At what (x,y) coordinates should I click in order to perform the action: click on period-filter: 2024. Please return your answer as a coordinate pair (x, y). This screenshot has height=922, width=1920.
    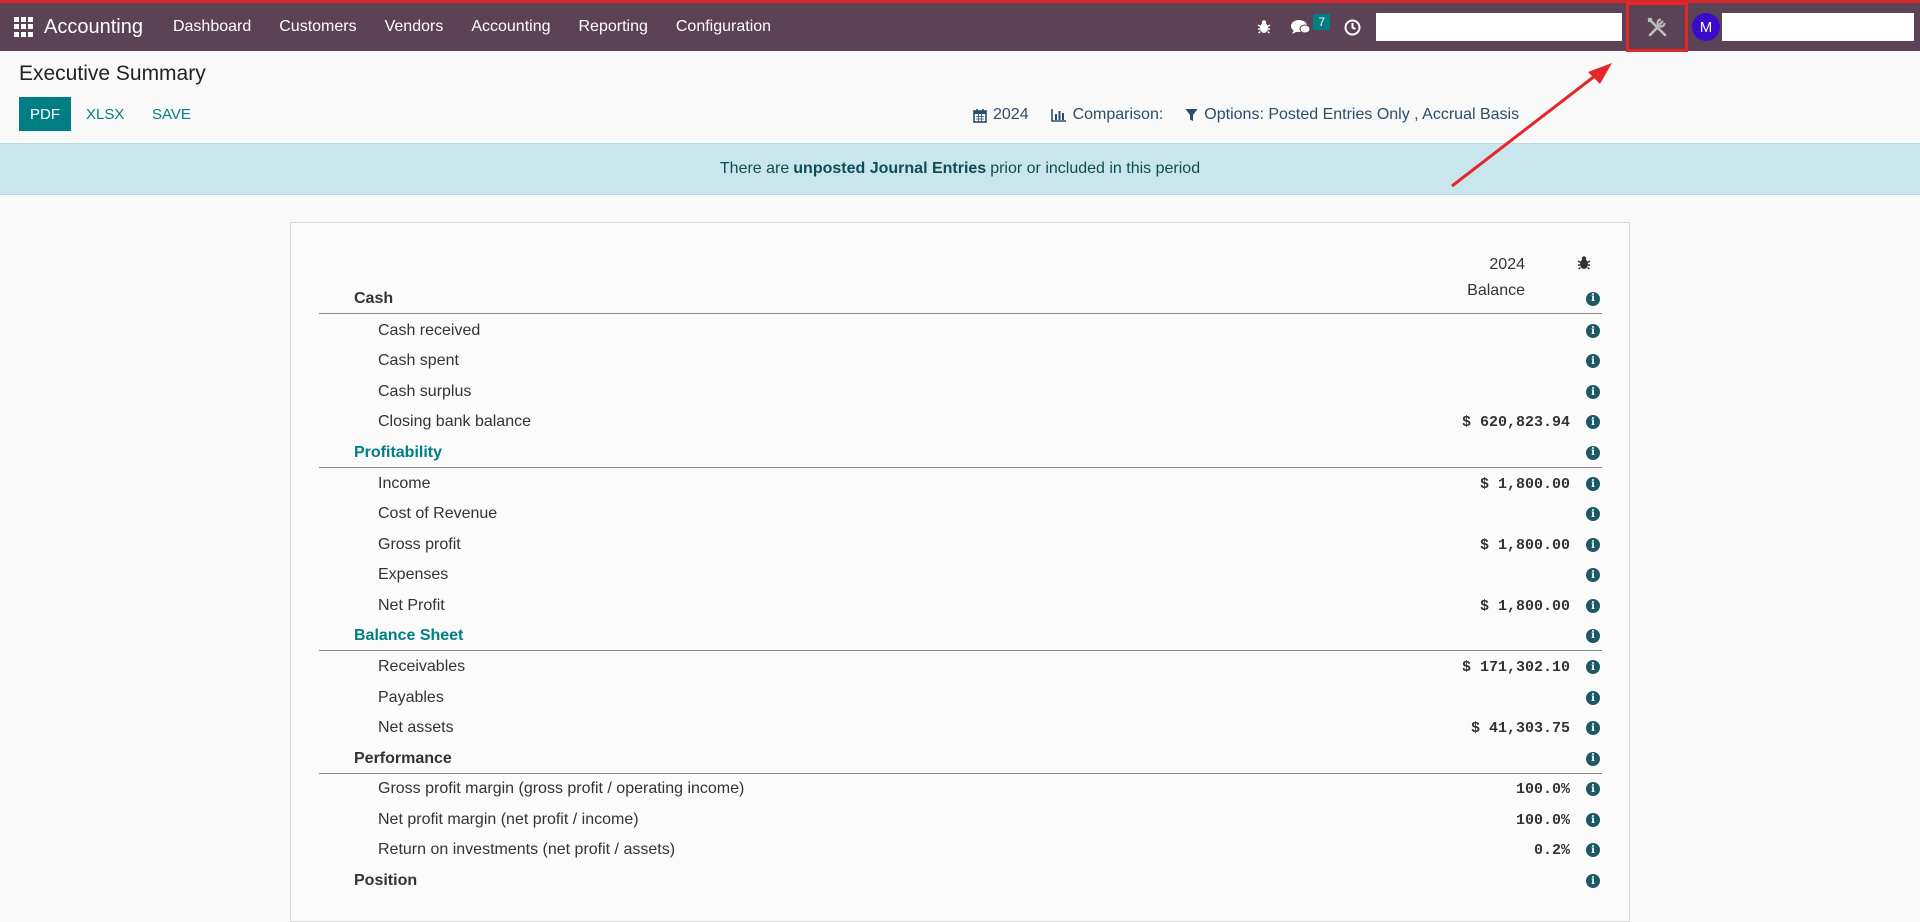
    Looking at the image, I should click on (1001, 115).